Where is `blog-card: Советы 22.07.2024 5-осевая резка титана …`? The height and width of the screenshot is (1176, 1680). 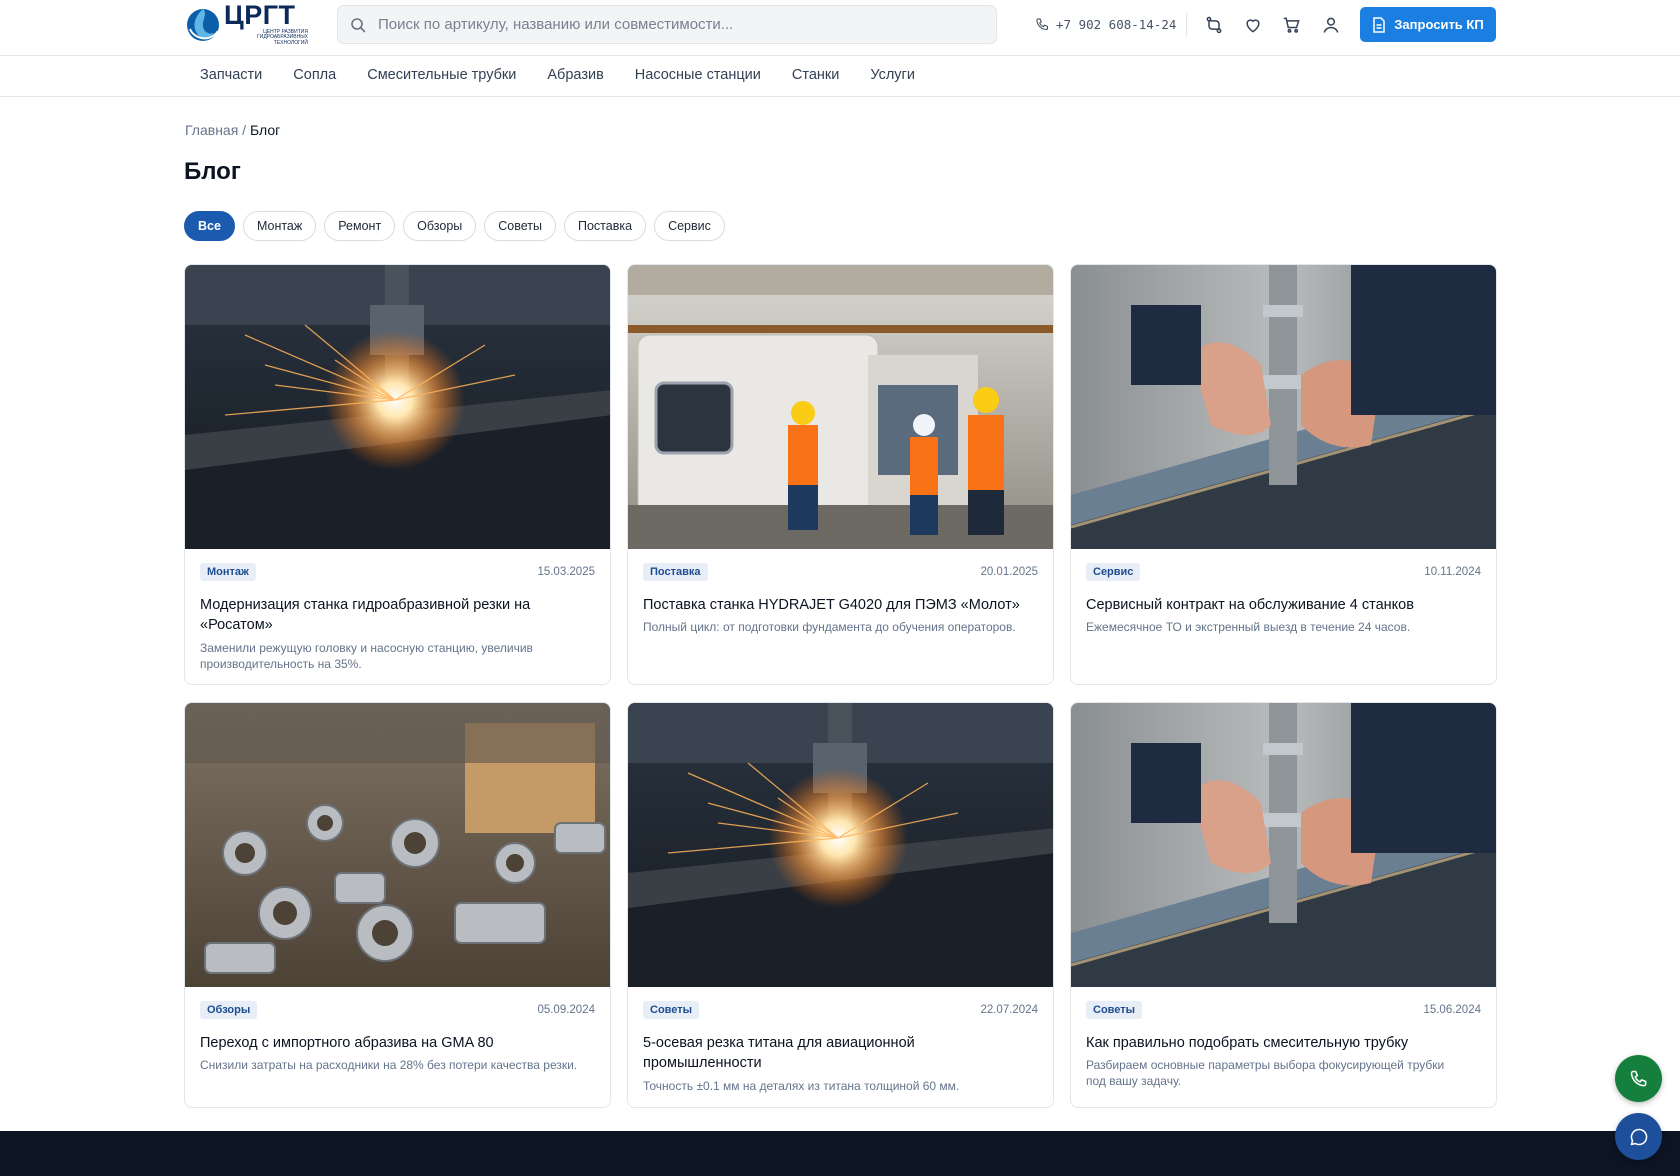
blog-card: Советы 22.07.2024 5-осевая резка титана … is located at coordinates (840, 905).